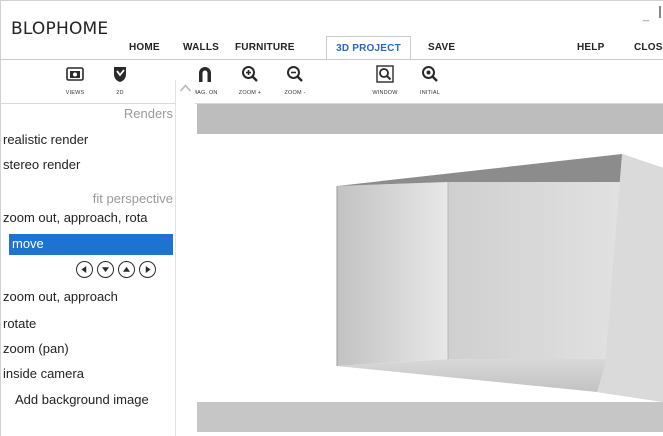  I want to click on tab-walls: WALLS, so click(201, 48).